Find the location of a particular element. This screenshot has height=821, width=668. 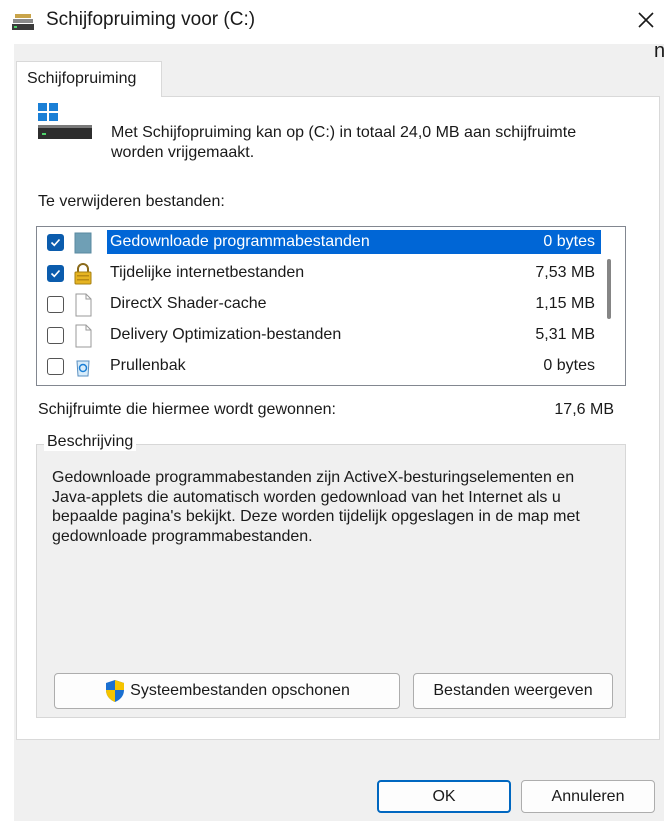

drive-icon is located at coordinates (64, 123).